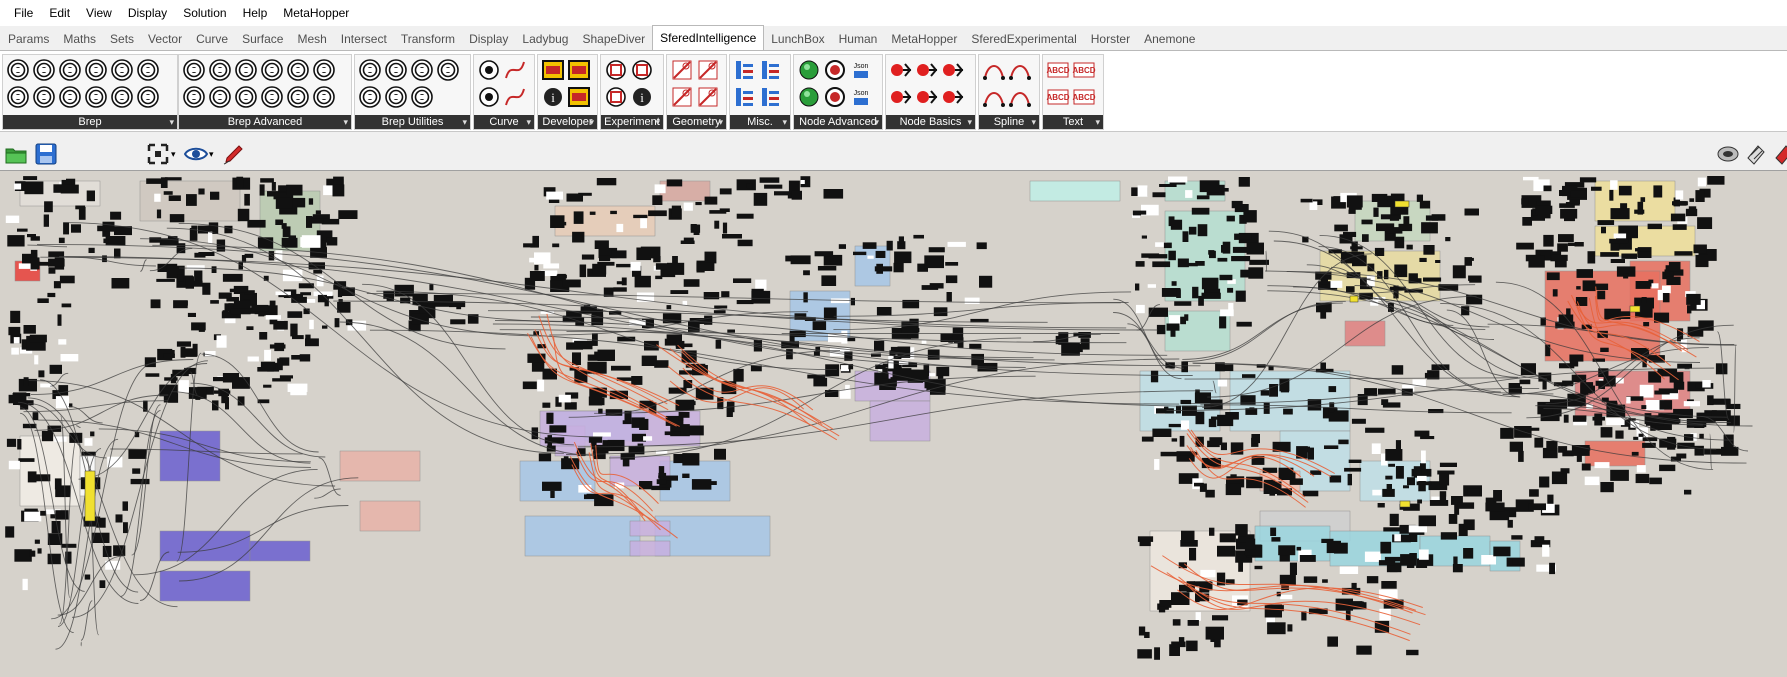 This screenshot has width=1787, height=677. What do you see at coordinates (616, 97) in the screenshot?
I see `exp-component-icon` at bounding box center [616, 97].